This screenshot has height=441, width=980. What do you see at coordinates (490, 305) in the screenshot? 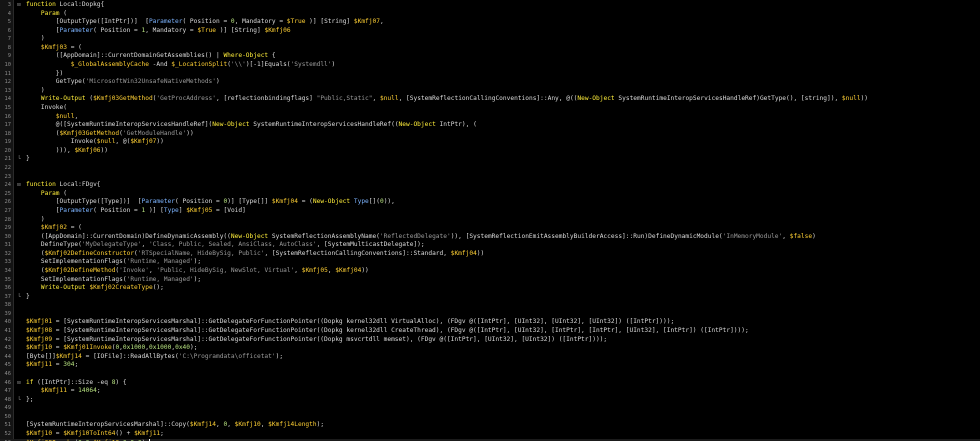
I see `code-line: 38` at bounding box center [490, 305].